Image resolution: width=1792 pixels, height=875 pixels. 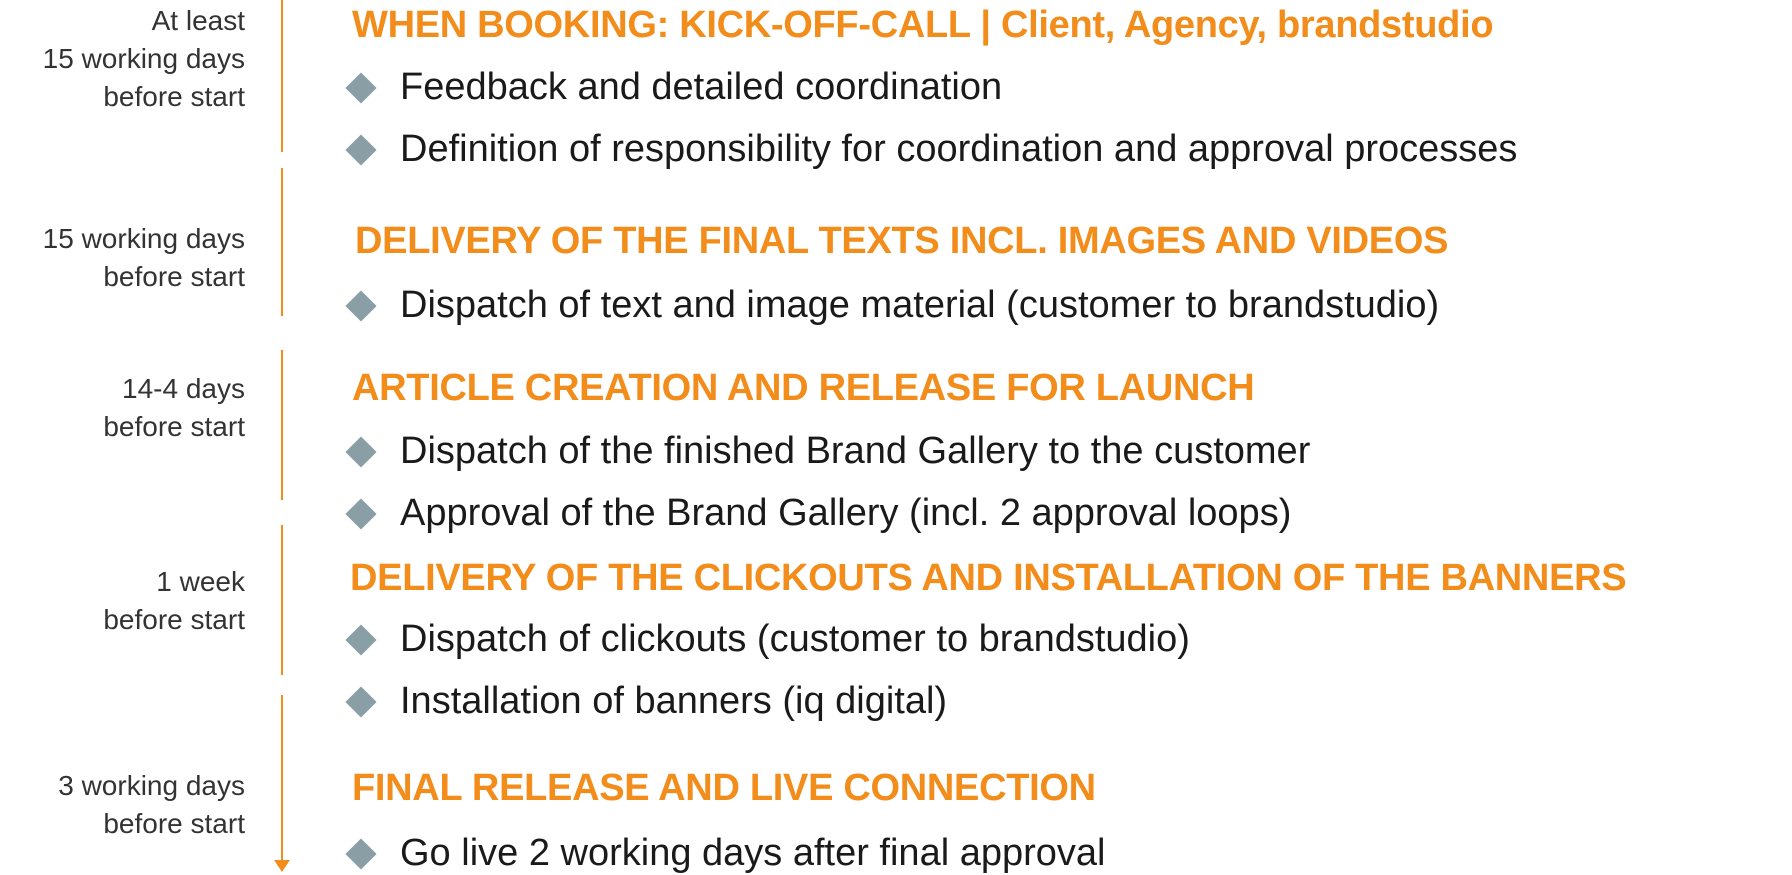 What do you see at coordinates (673, 87) in the screenshot?
I see `bullet-item: Feedback and detailed coordination` at bounding box center [673, 87].